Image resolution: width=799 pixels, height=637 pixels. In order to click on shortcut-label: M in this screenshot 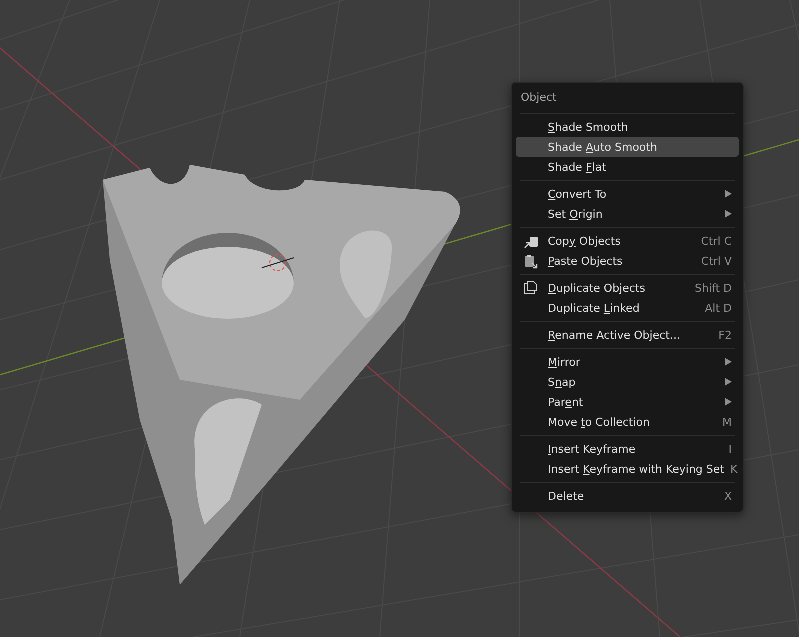, I will do `click(727, 422)`.